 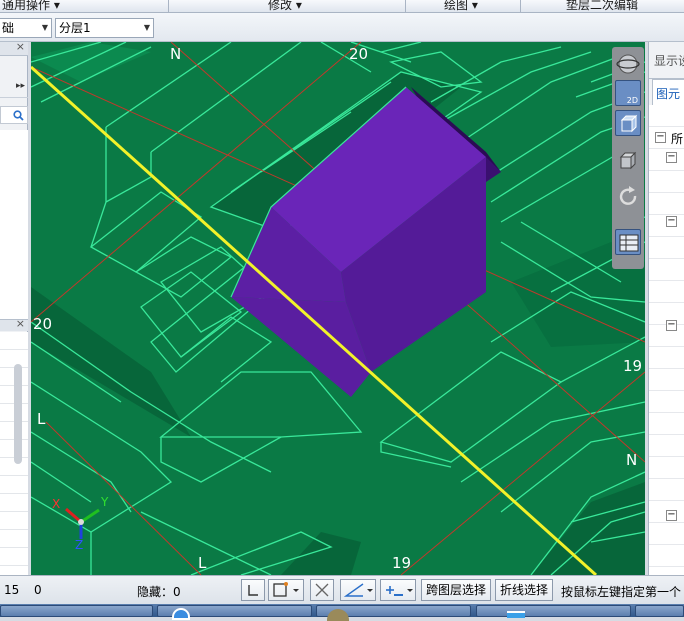 I want to click on axis-label-right-19: 19, so click(x=632, y=366).